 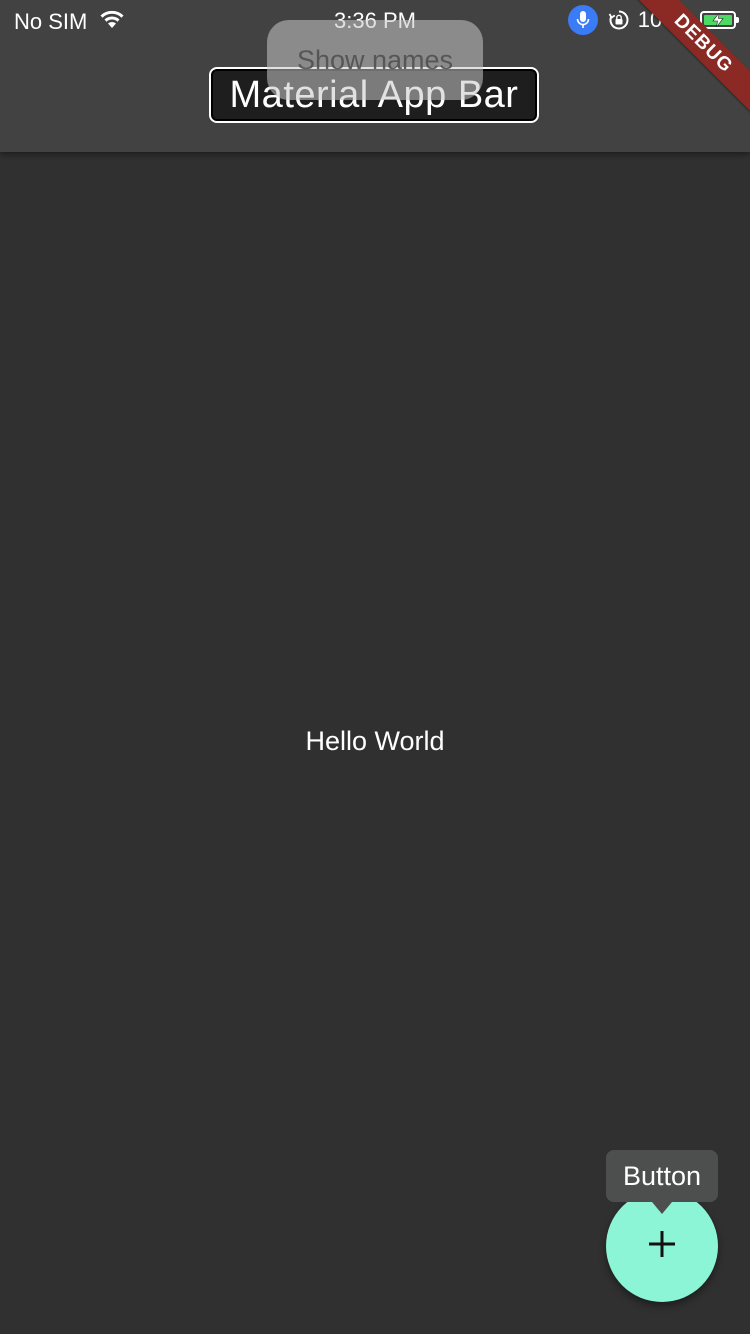 What do you see at coordinates (375, 741) in the screenshot?
I see `hello-text: Hello World` at bounding box center [375, 741].